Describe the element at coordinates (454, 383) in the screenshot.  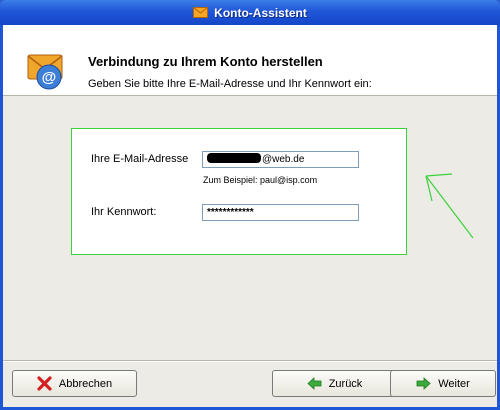
I see `next-label: Weiter` at that location.